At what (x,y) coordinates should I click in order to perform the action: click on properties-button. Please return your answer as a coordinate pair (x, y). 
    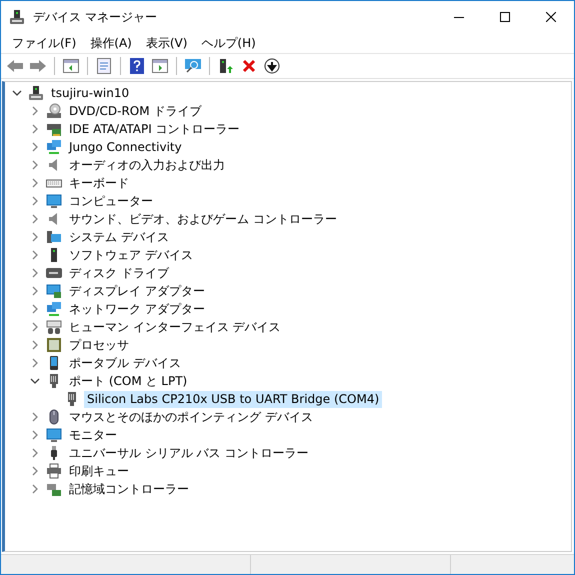
    Looking at the image, I should click on (104, 66).